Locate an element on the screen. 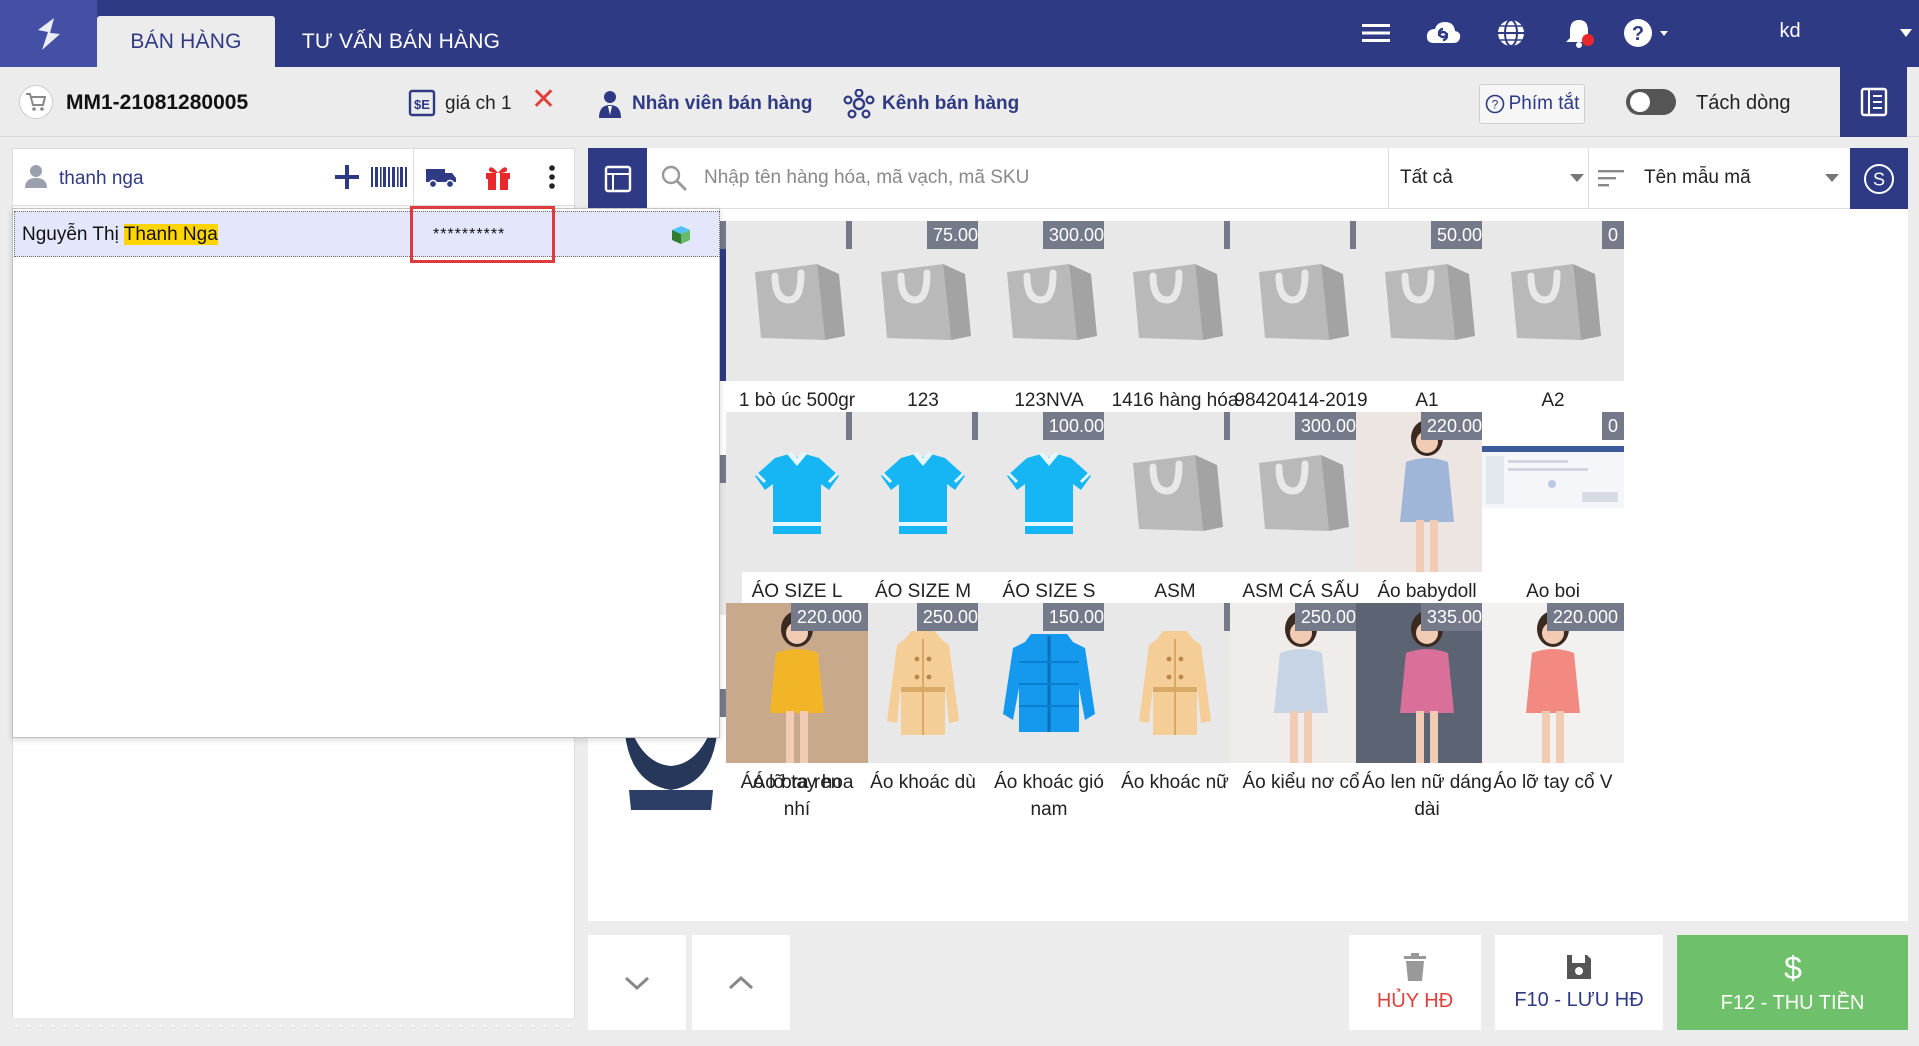 The height and width of the screenshot is (1046, 1919). product-card: 335.000 Áo len nữ dáng dài is located at coordinates (1427, 713).